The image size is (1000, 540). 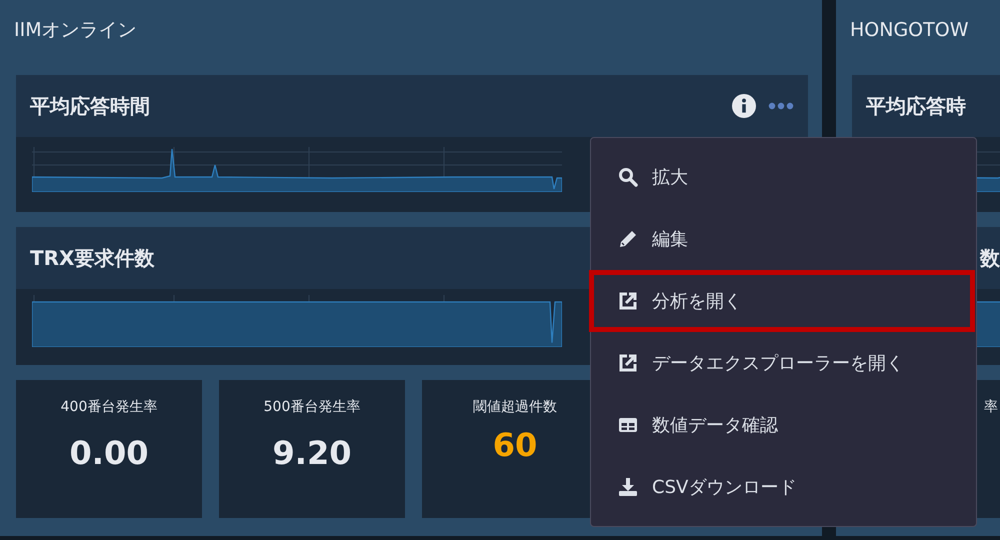 What do you see at coordinates (990, 258) in the screenshot?
I see `card-title: 数` at bounding box center [990, 258].